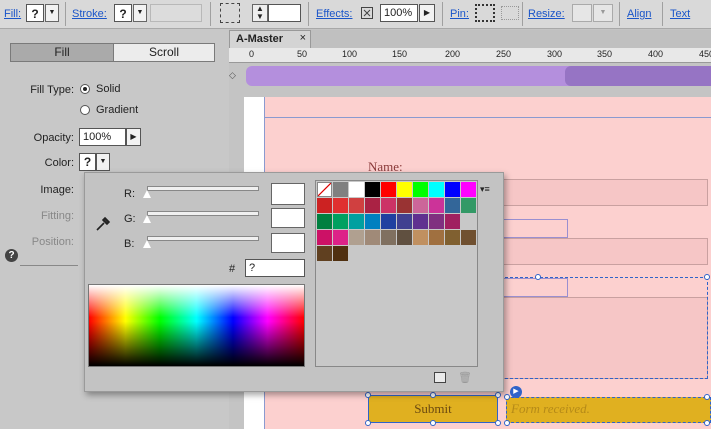 This screenshot has height=429, width=711. What do you see at coordinates (108, 89) in the screenshot?
I see `radio-solid-label: Solid` at bounding box center [108, 89].